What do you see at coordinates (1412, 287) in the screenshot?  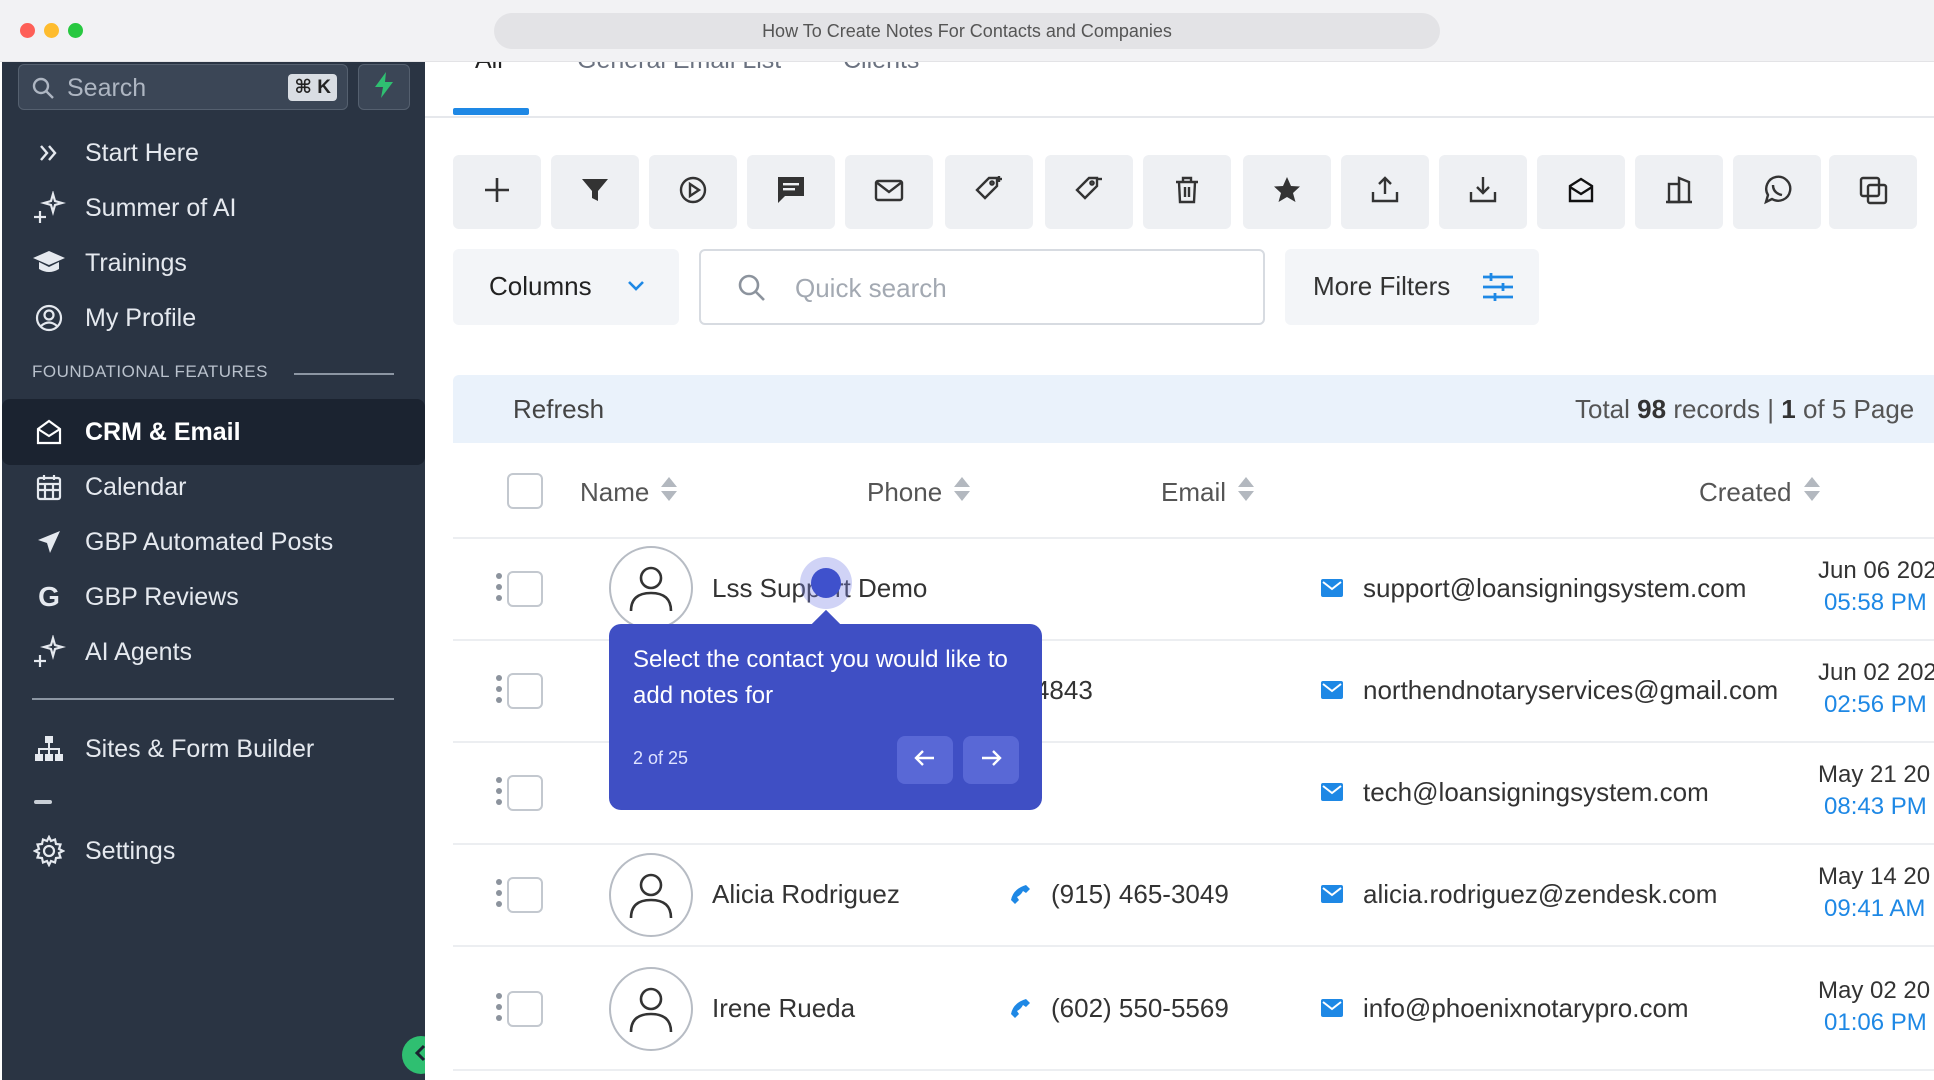 I see `more-filters-button: More Filters` at bounding box center [1412, 287].